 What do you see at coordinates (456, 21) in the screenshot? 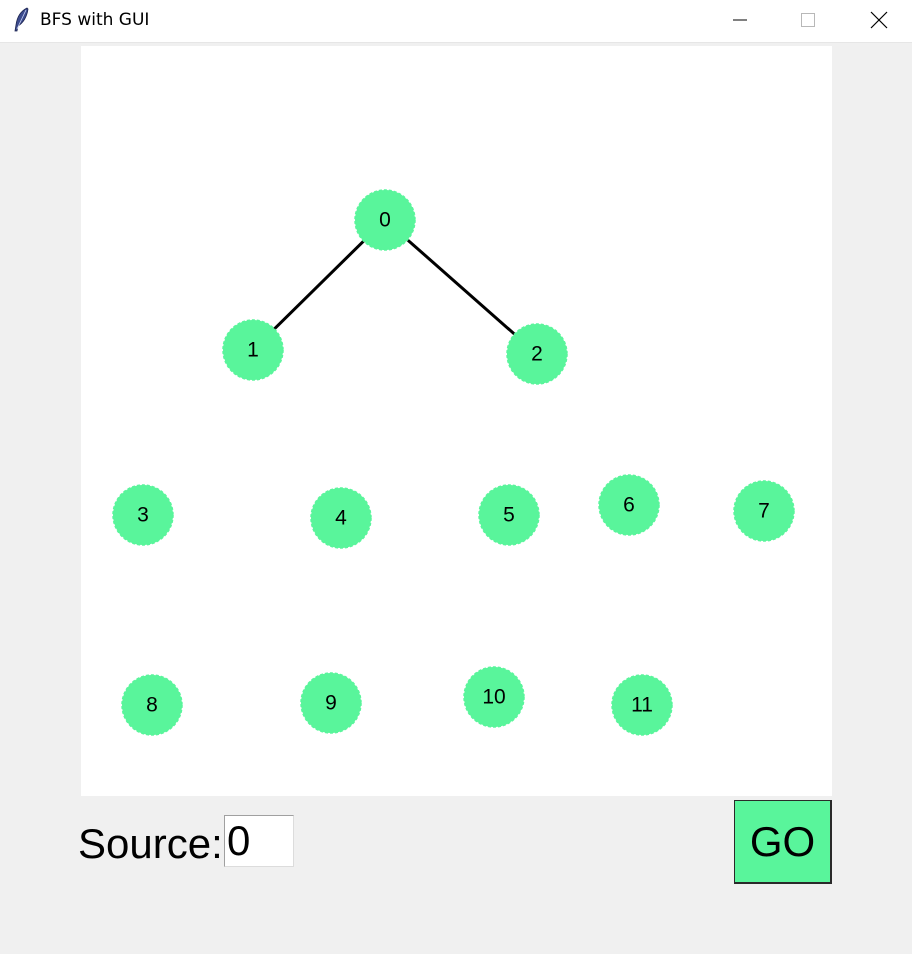
I see `title-bar: BFS with GUI` at bounding box center [456, 21].